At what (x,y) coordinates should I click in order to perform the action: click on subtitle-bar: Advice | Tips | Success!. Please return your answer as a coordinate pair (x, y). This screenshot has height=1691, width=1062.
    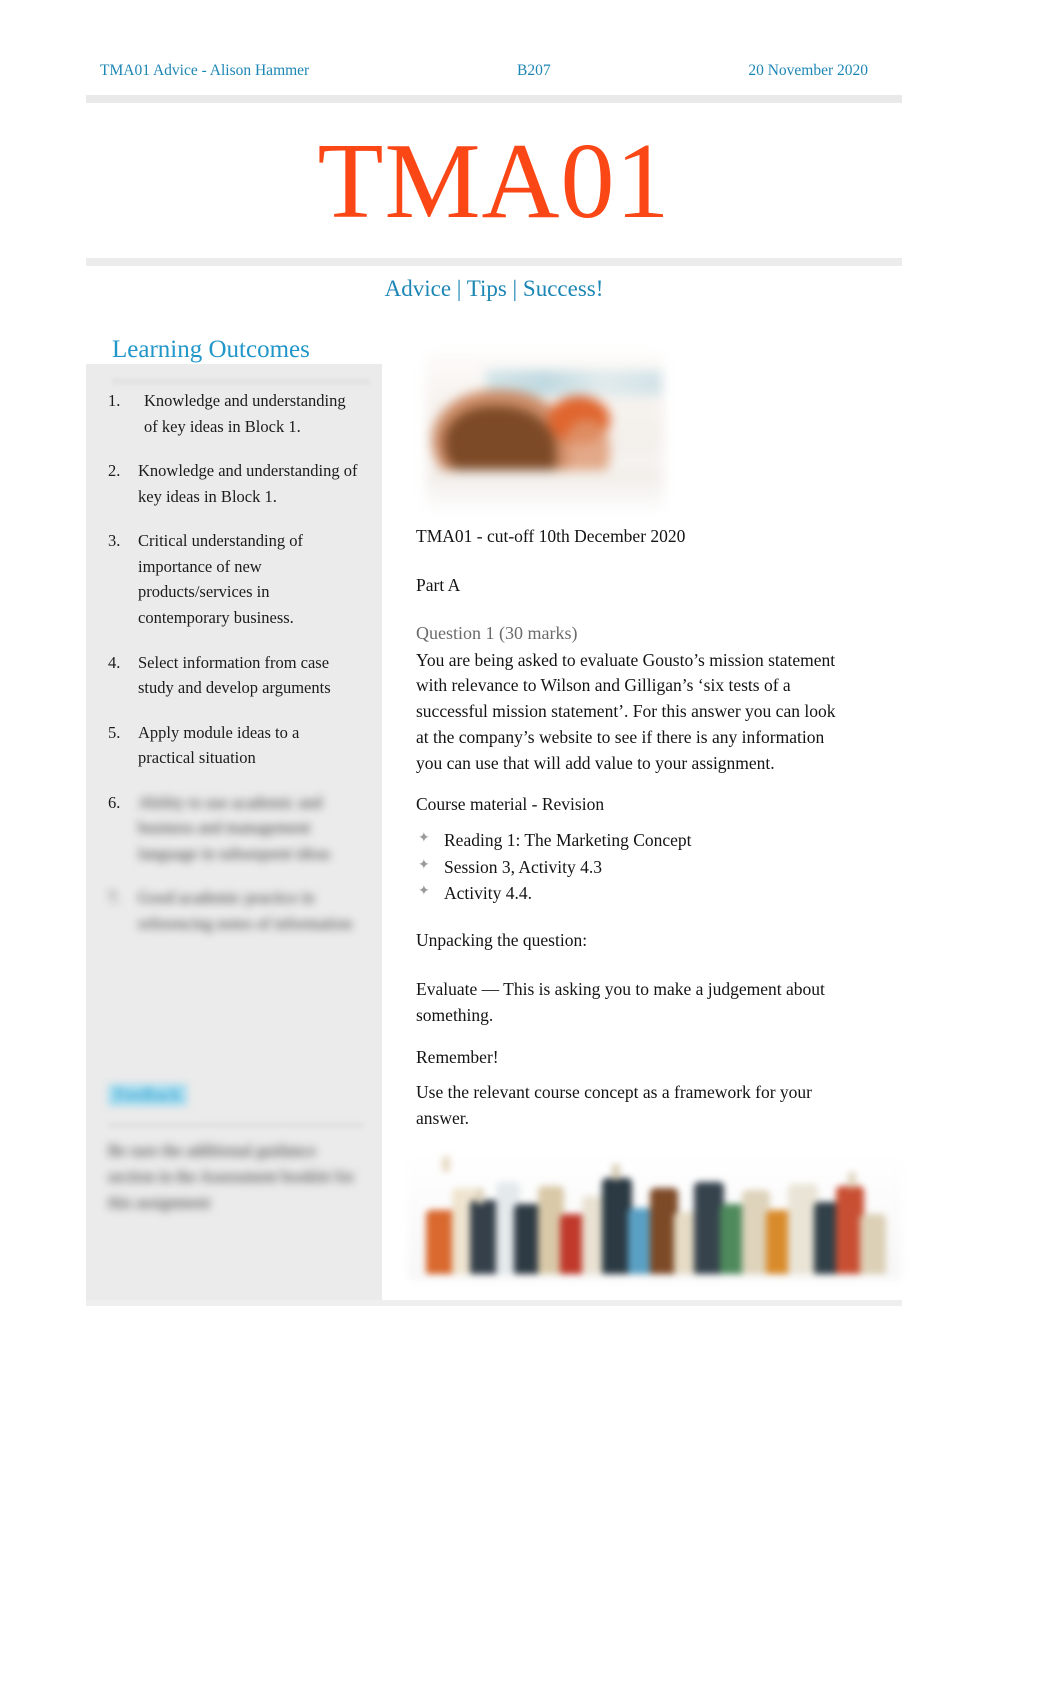
    Looking at the image, I should click on (494, 289).